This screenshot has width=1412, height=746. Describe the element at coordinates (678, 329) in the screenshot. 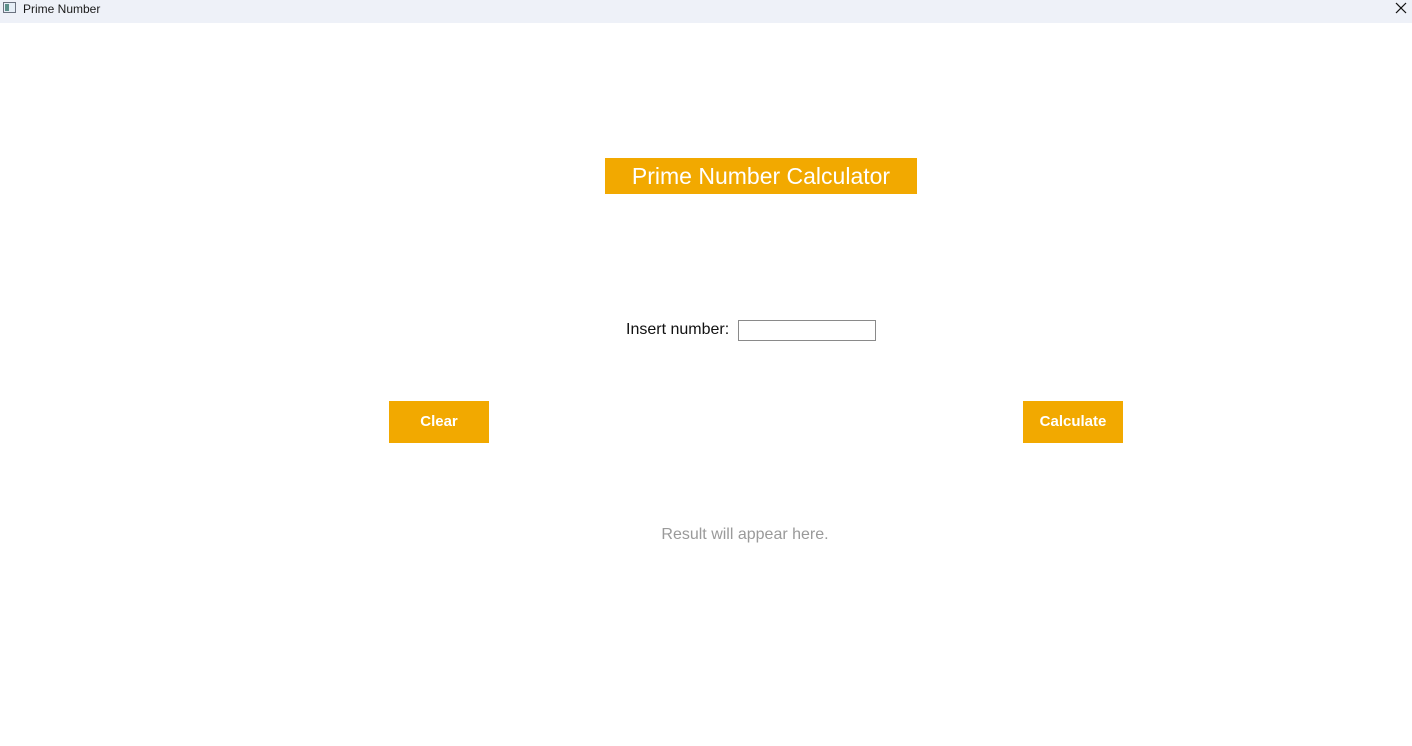

I see `insert-number-label: Insert number:` at that location.